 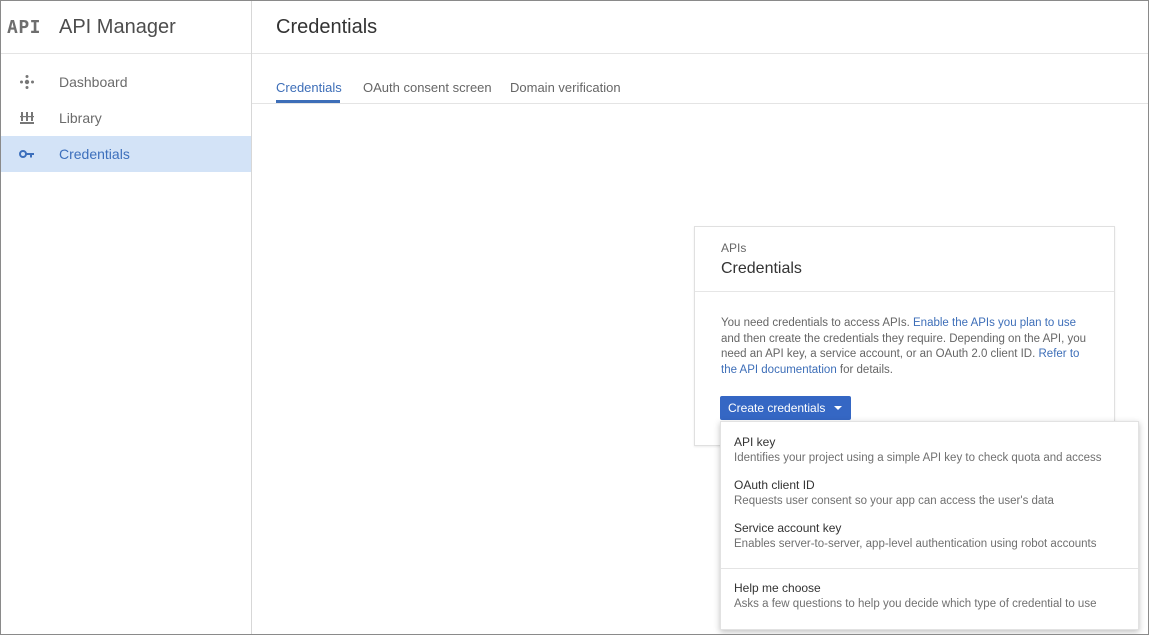 What do you see at coordinates (80, 118) in the screenshot?
I see `sidebar-item-label: Library` at bounding box center [80, 118].